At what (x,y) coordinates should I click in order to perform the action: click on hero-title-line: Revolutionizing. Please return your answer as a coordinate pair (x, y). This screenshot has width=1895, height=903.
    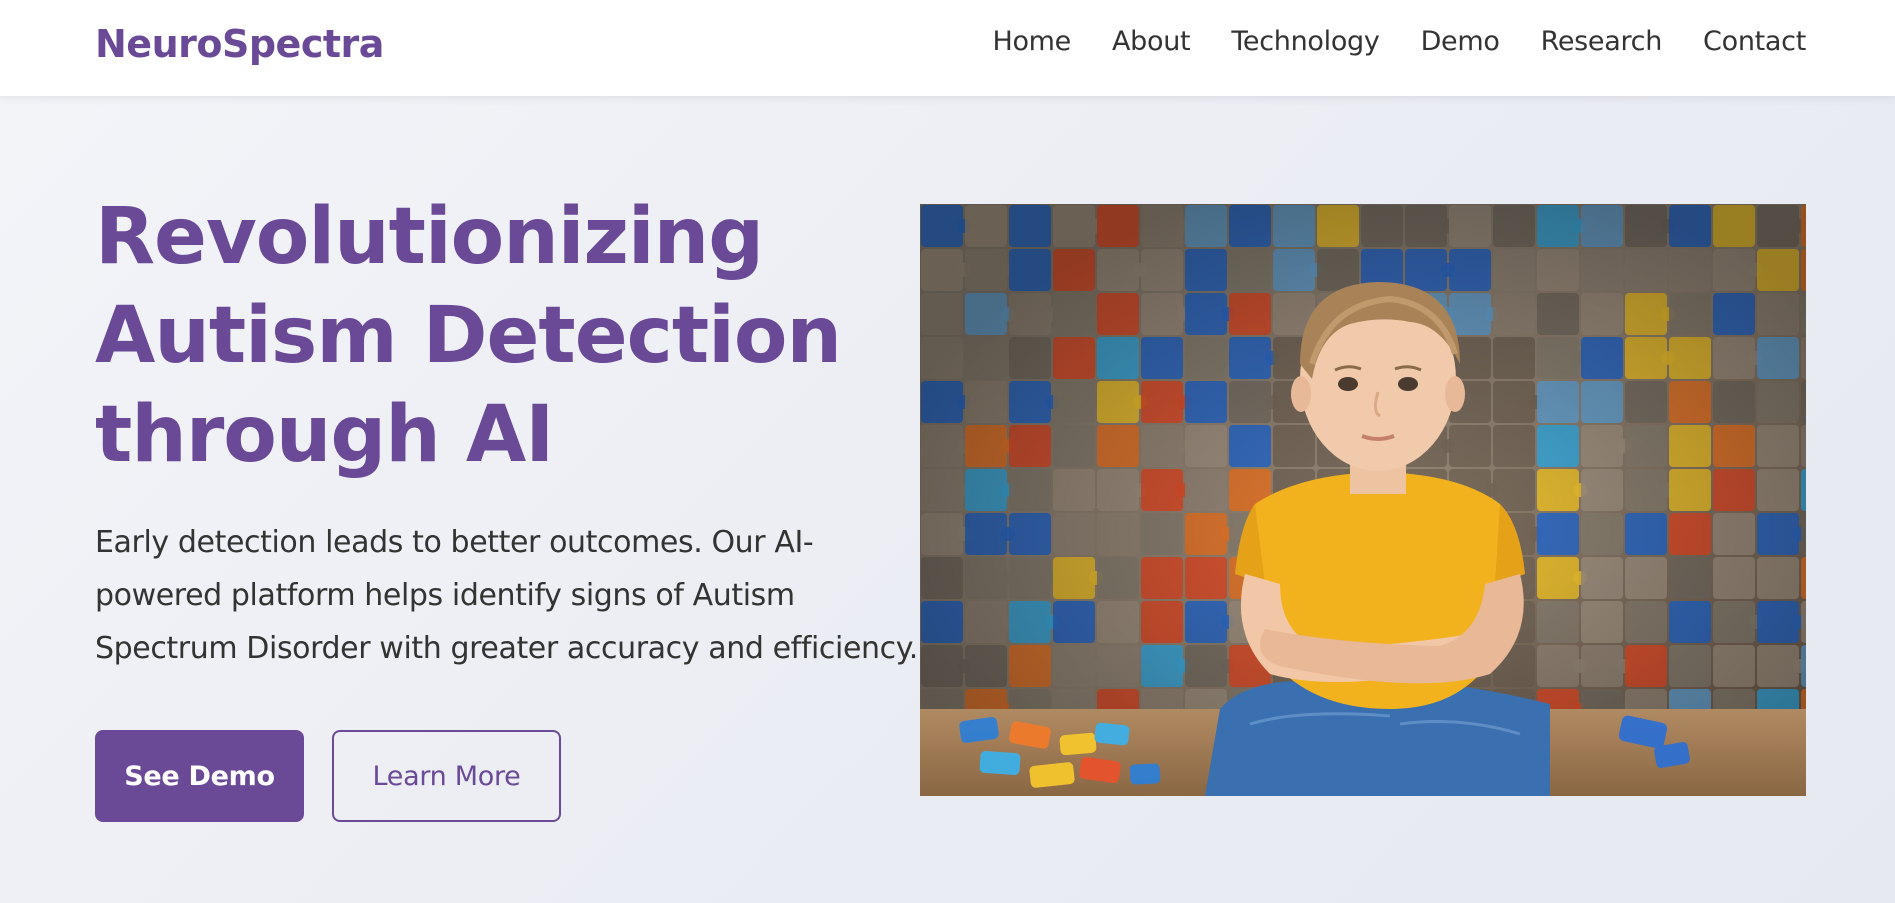
    Looking at the image, I should click on (429, 237).